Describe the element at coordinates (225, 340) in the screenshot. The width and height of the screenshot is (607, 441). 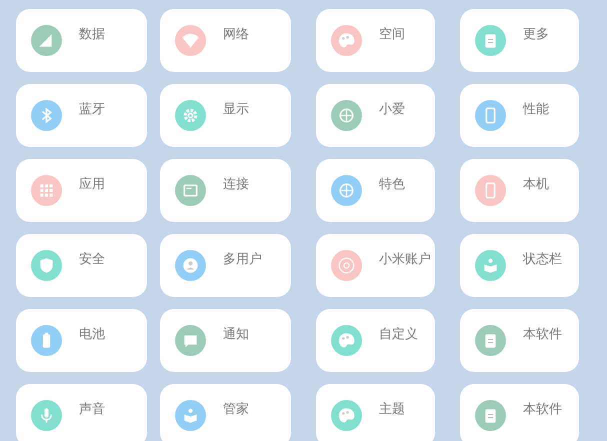
I see `settings-tile: 通知` at that location.